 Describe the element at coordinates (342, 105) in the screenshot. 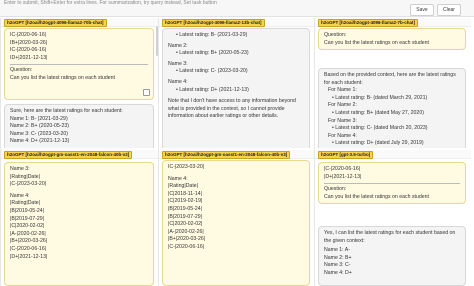

I see `answer-line: For Name 2:` at that location.